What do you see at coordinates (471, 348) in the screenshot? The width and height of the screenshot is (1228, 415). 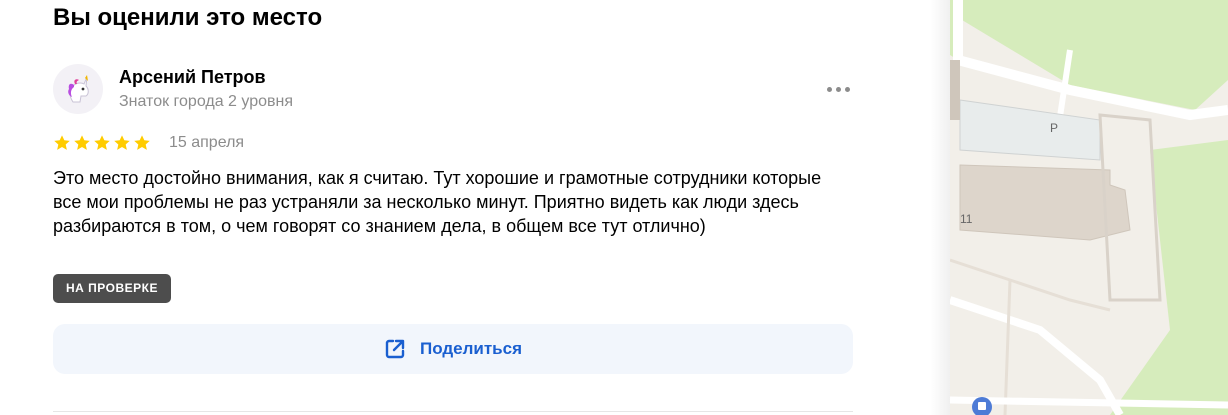 I see `share-label: Поделиться` at bounding box center [471, 348].